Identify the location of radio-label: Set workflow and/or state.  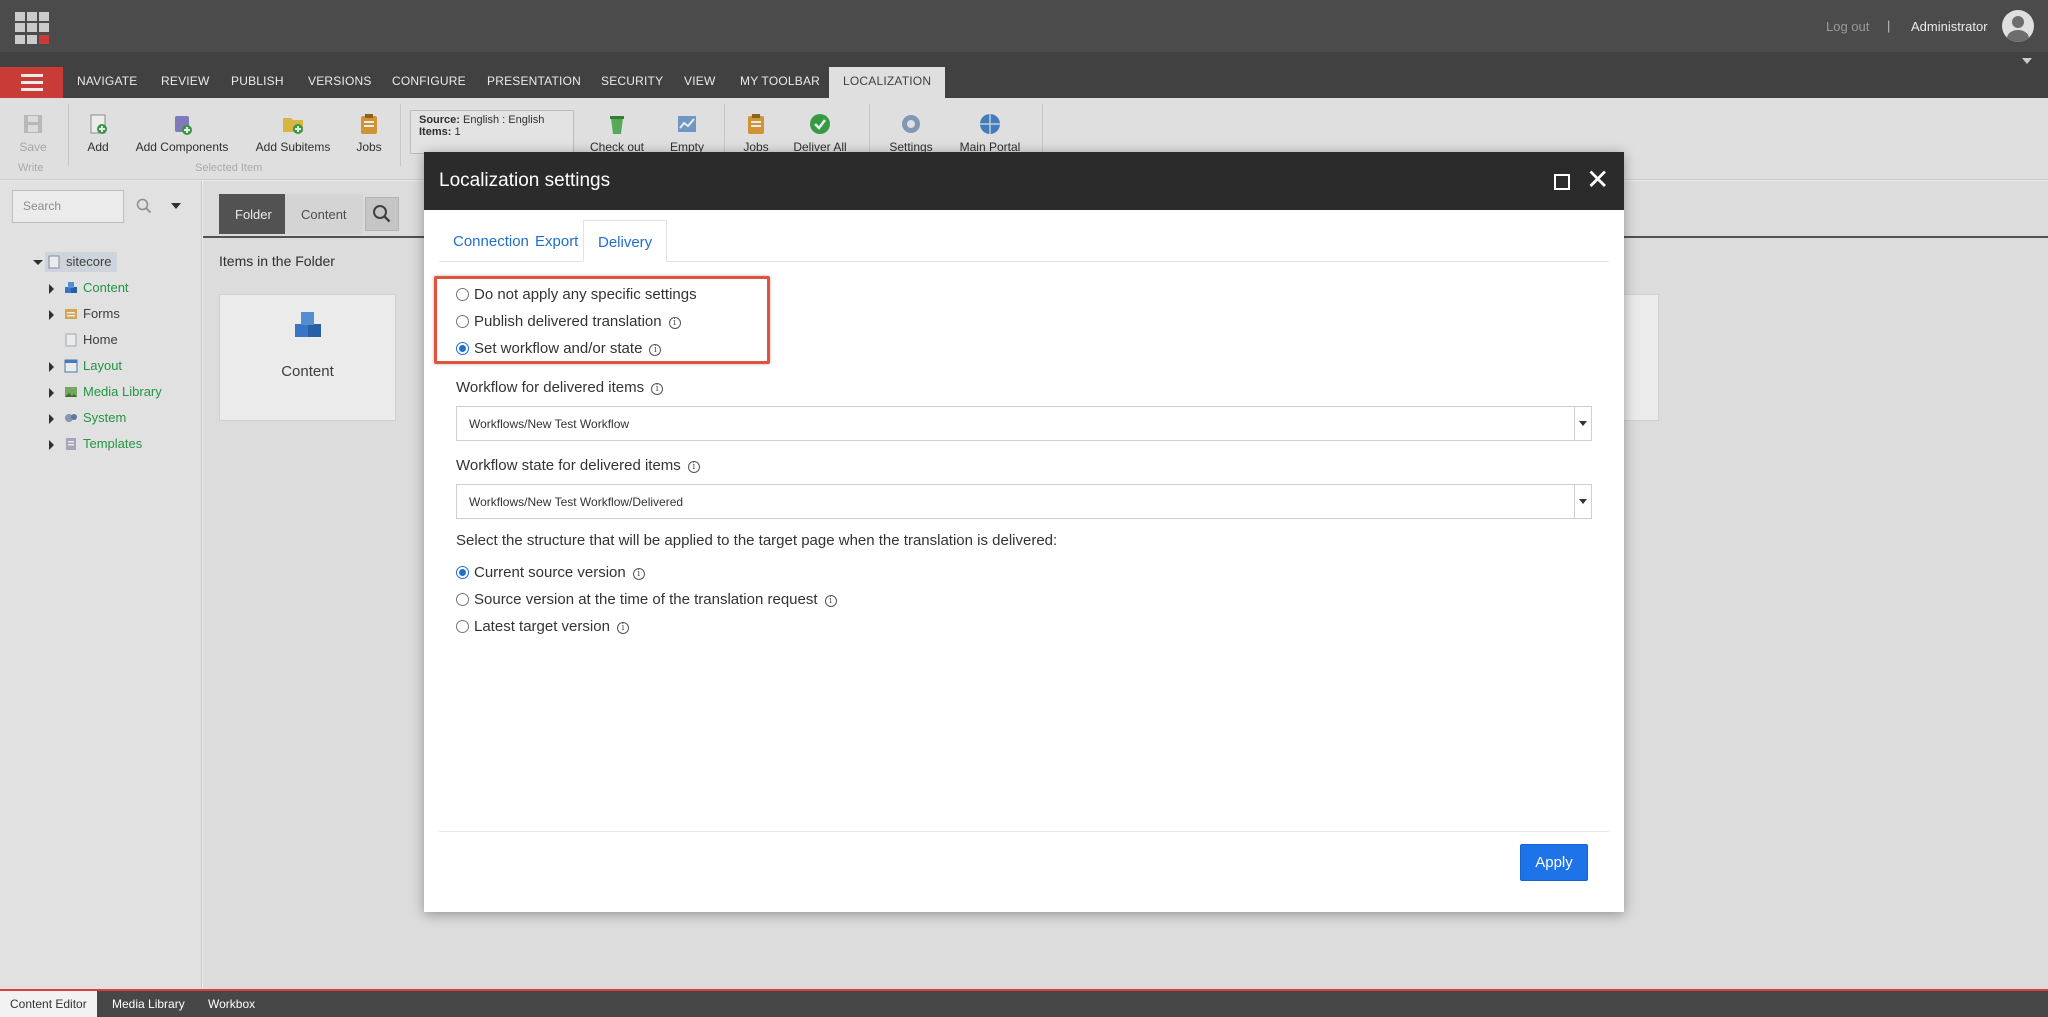
(558, 348).